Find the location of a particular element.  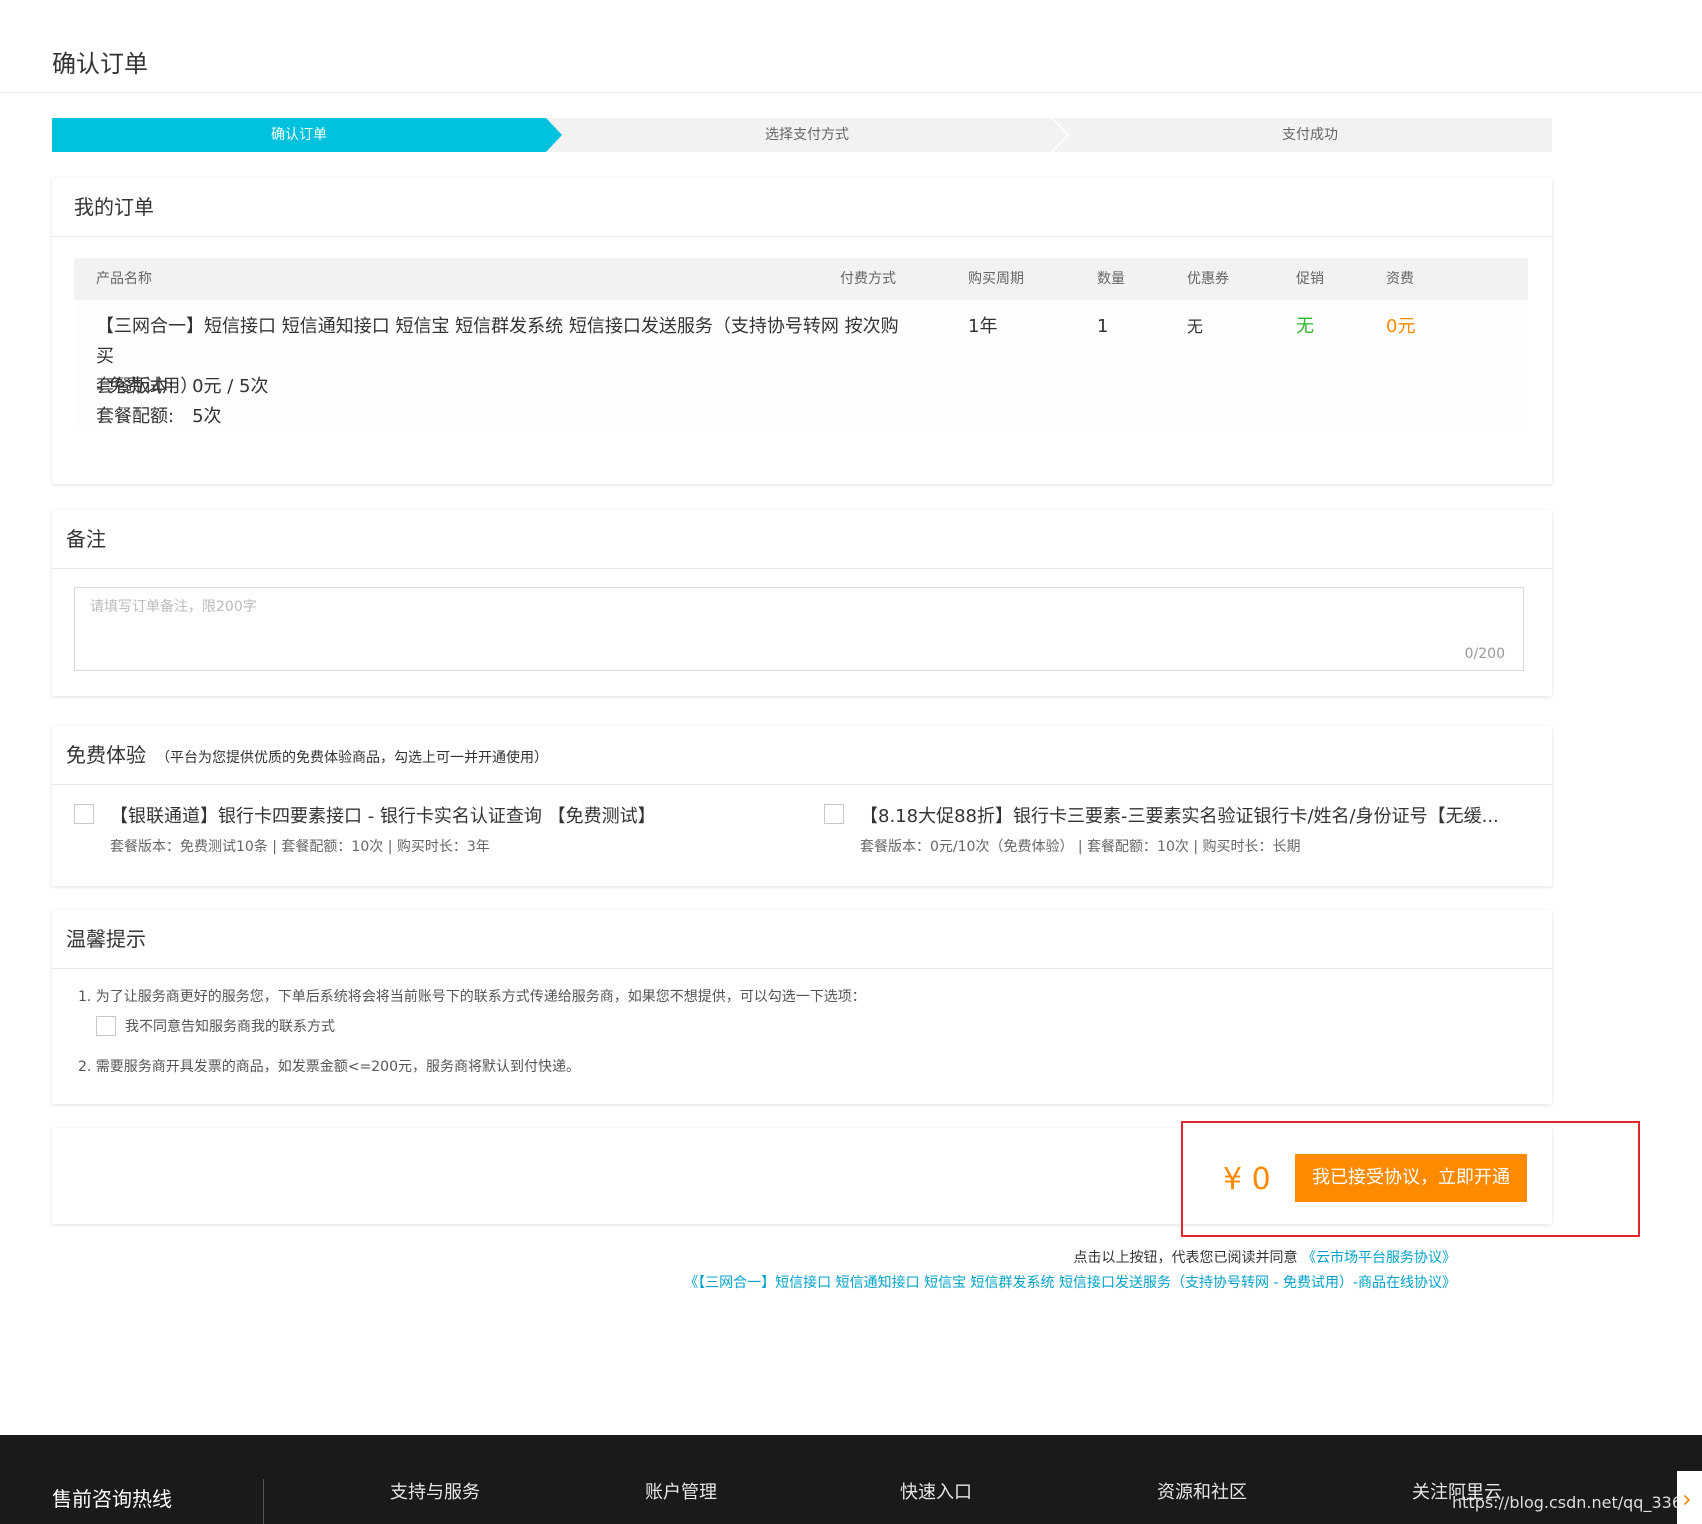

step-payment-success: 支付成功 is located at coordinates (1310, 135).